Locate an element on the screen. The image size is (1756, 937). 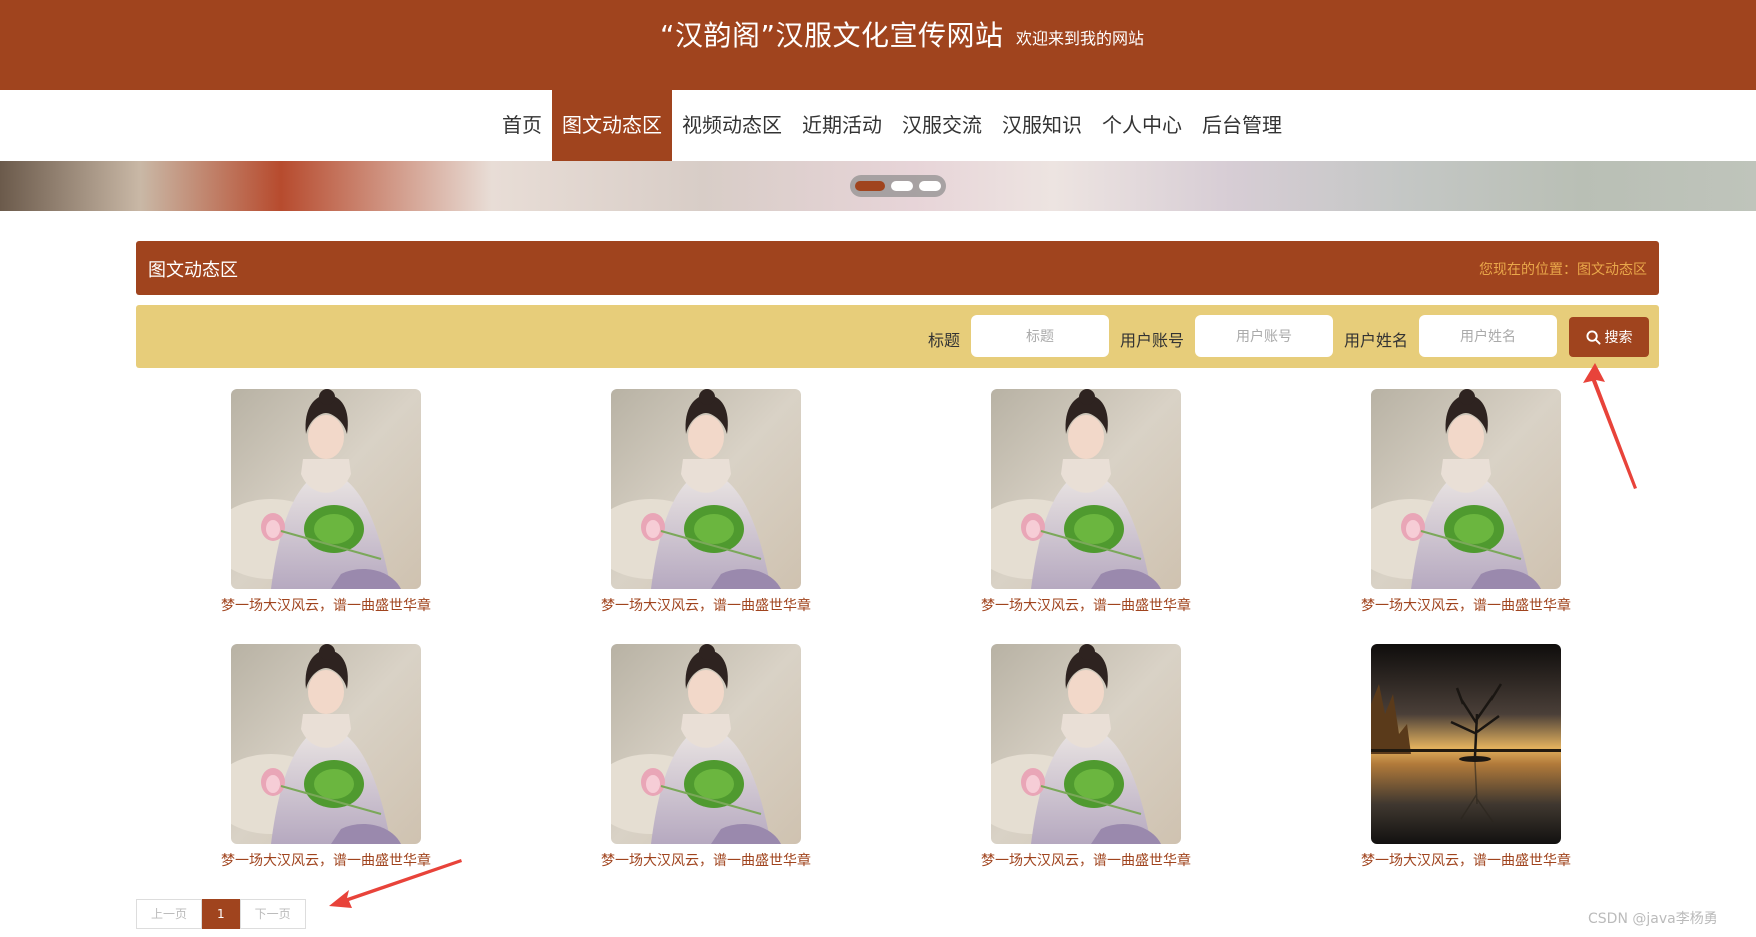
search-button: 搜索 is located at coordinates (1609, 337).